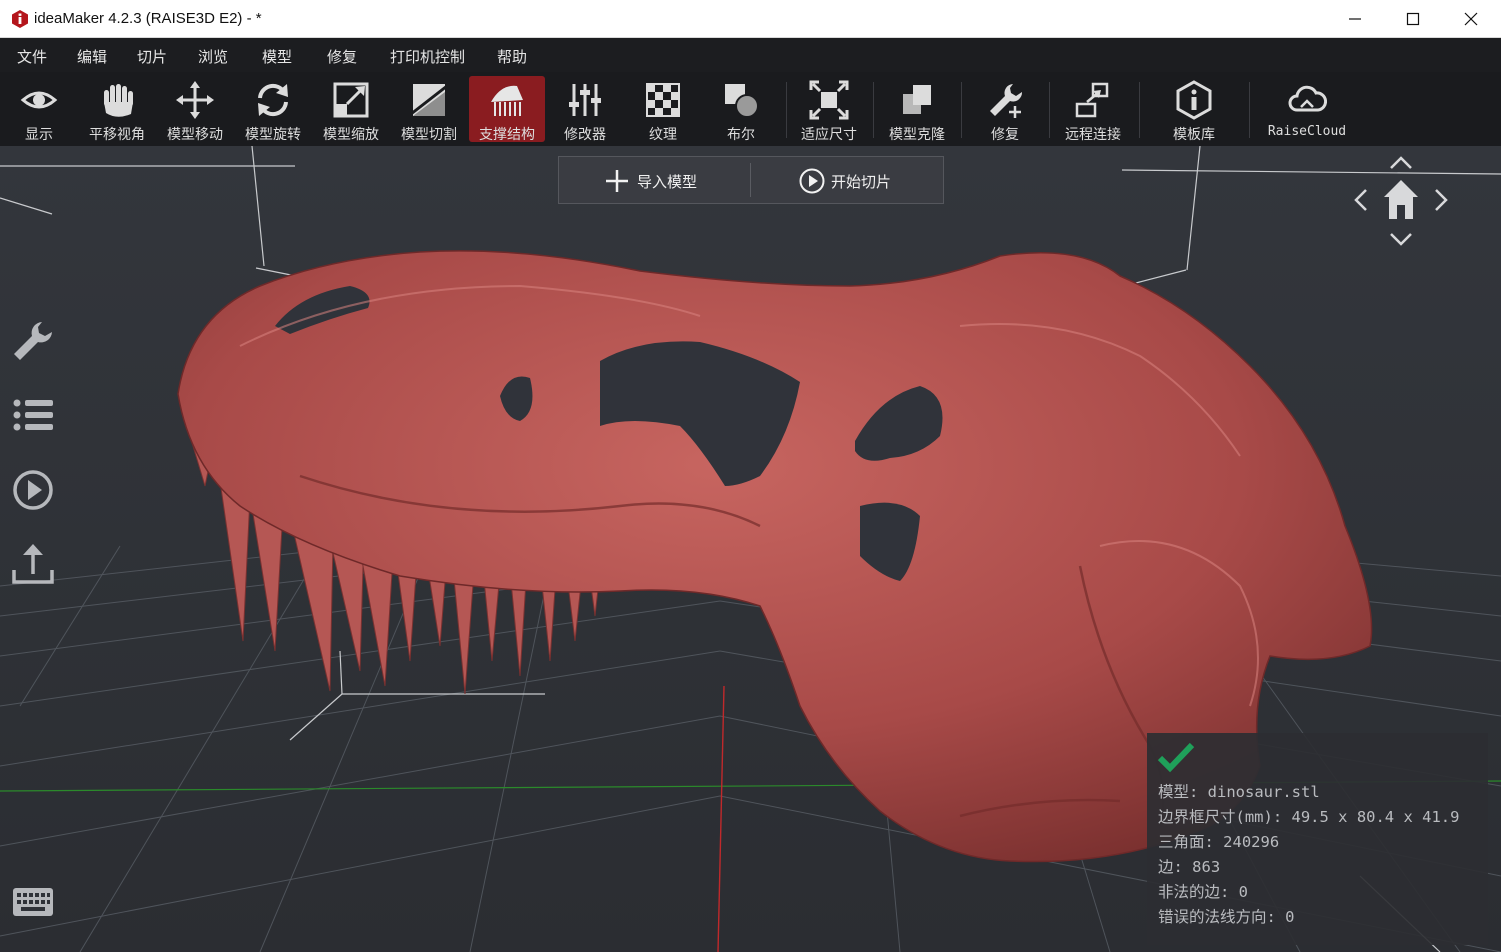 The image size is (1501, 952). I want to click on import-model-button: 导入模型, so click(655, 180).